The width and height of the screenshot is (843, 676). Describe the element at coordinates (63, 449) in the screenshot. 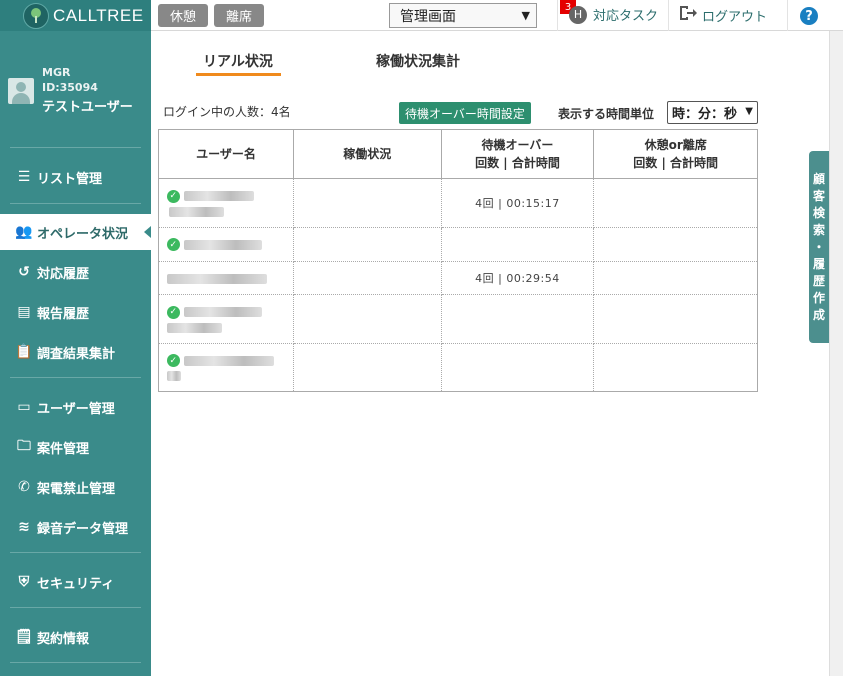

I see `sidebar-item-label: 案件管理` at that location.